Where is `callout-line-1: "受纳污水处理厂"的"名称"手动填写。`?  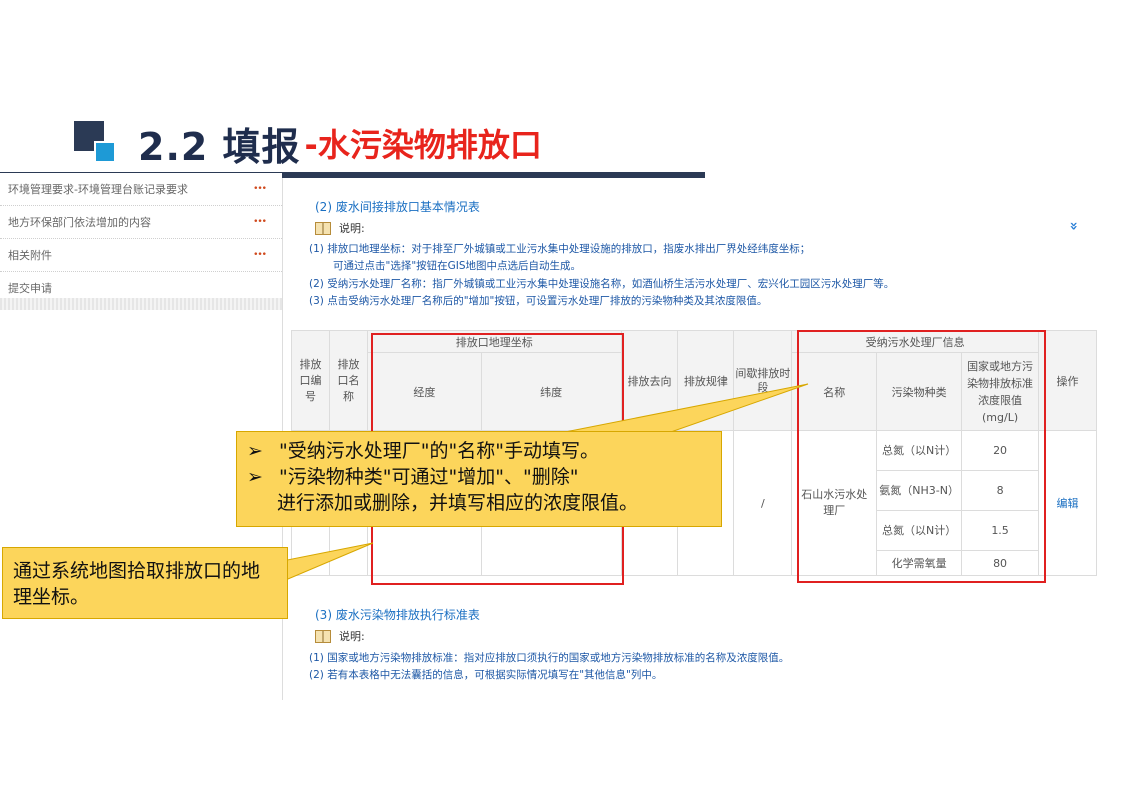 callout-line-1: "受纳污水处理厂"的"名称"手动填写。 is located at coordinates (439, 451).